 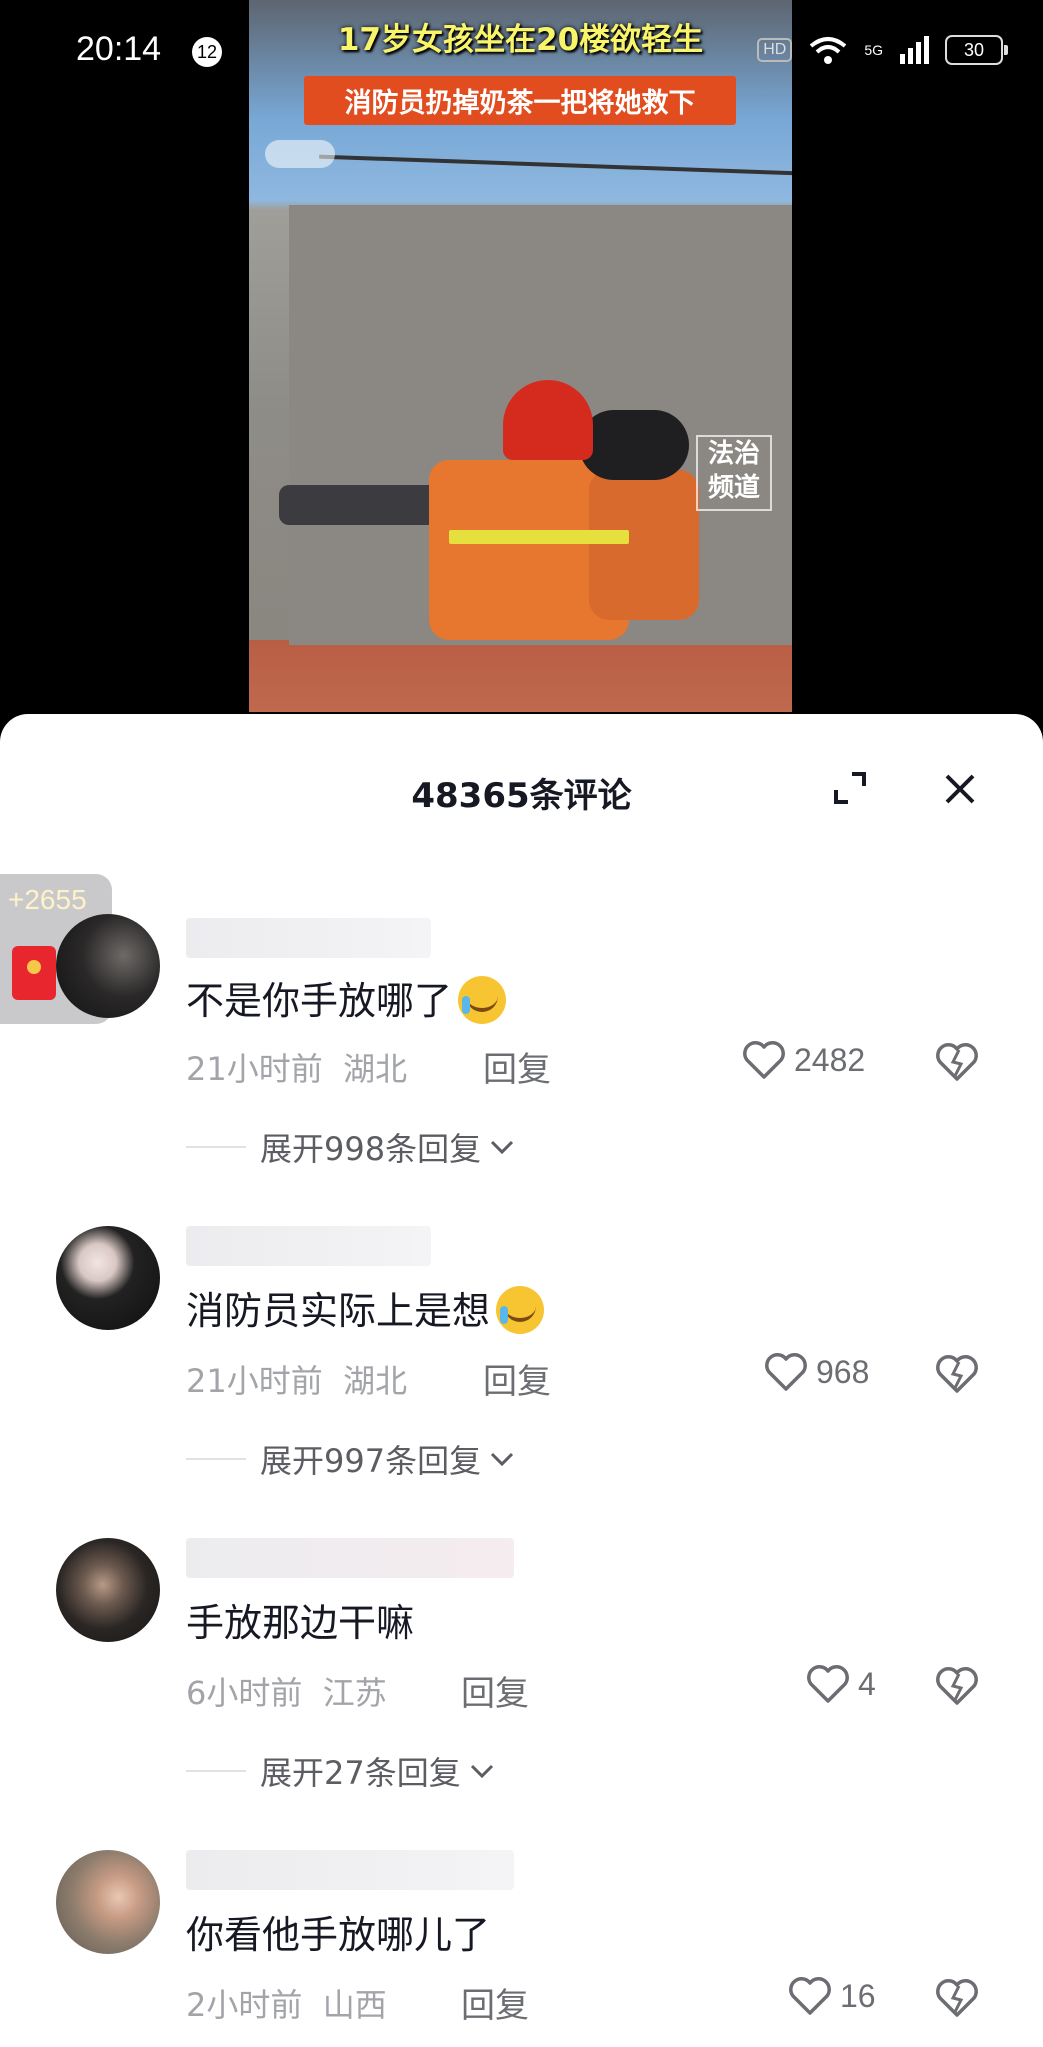 I want to click on reward-count: +2655, so click(x=47, y=899).